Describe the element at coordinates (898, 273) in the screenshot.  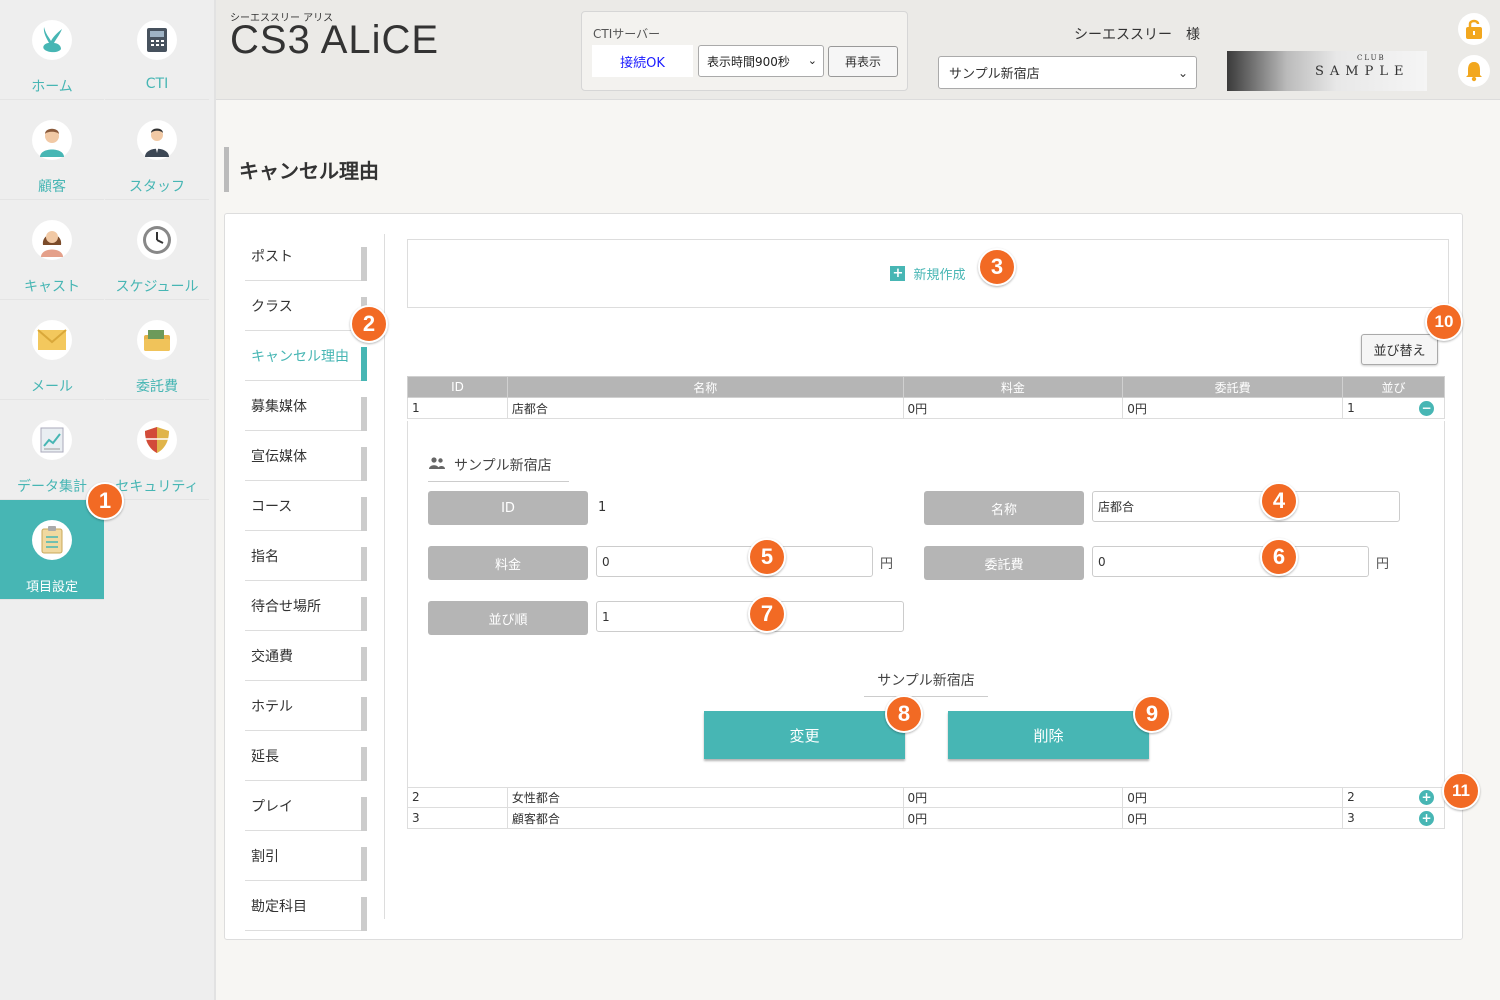
I see `plus-icon: +` at that location.